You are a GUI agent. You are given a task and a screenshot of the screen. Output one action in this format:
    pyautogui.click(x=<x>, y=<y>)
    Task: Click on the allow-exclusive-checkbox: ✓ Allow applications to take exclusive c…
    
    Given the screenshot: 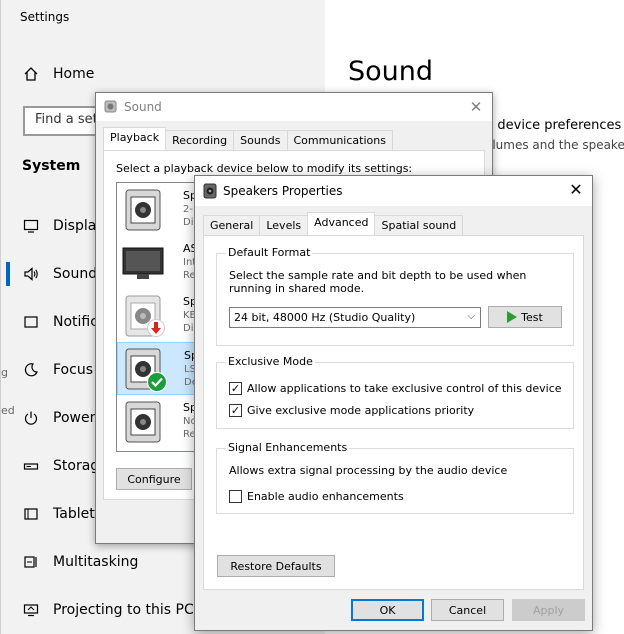 What is the action you would take?
    pyautogui.click(x=395, y=388)
    